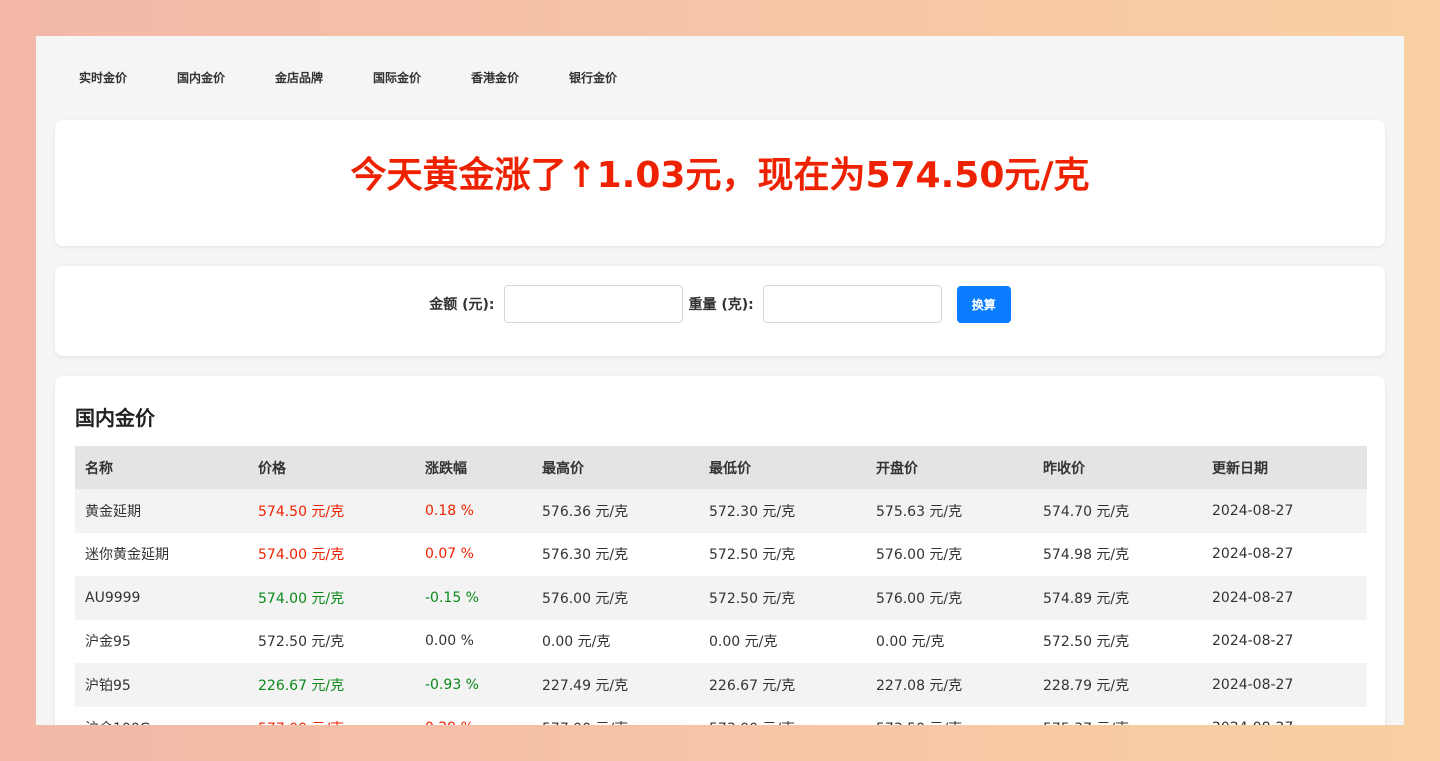 Image resolution: width=1440 pixels, height=761 pixels. What do you see at coordinates (422, 77) in the screenshot?
I see `nav-international-gold-price: 国际金价` at bounding box center [422, 77].